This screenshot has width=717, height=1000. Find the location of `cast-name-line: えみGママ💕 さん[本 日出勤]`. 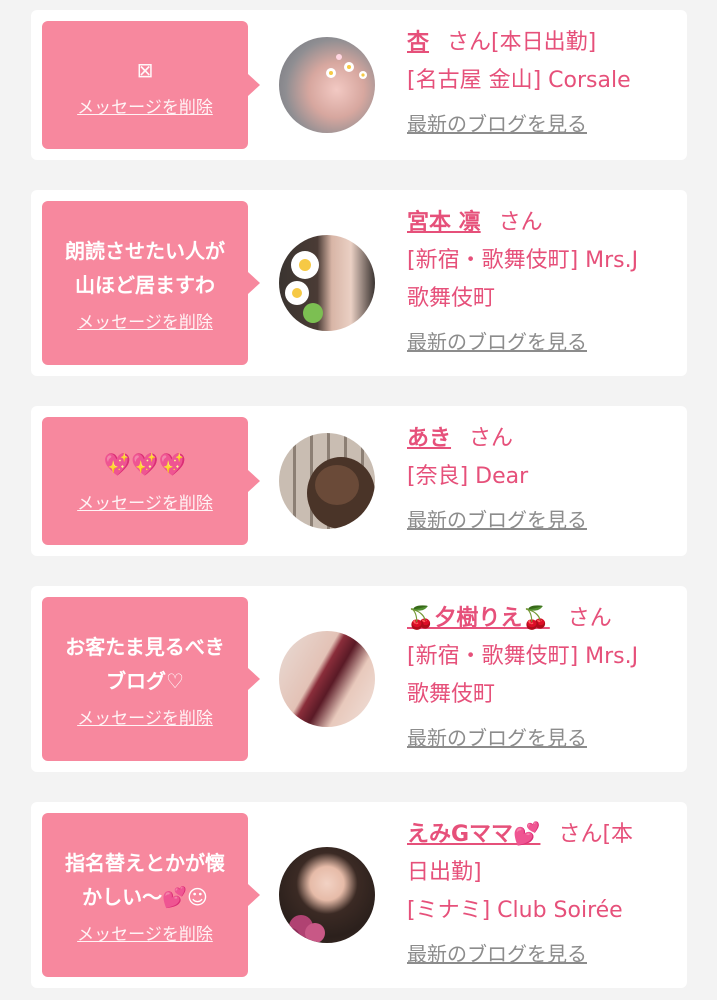

cast-name-line: えみGママ💕 さん[本 日出勤] is located at coordinates (540, 854).